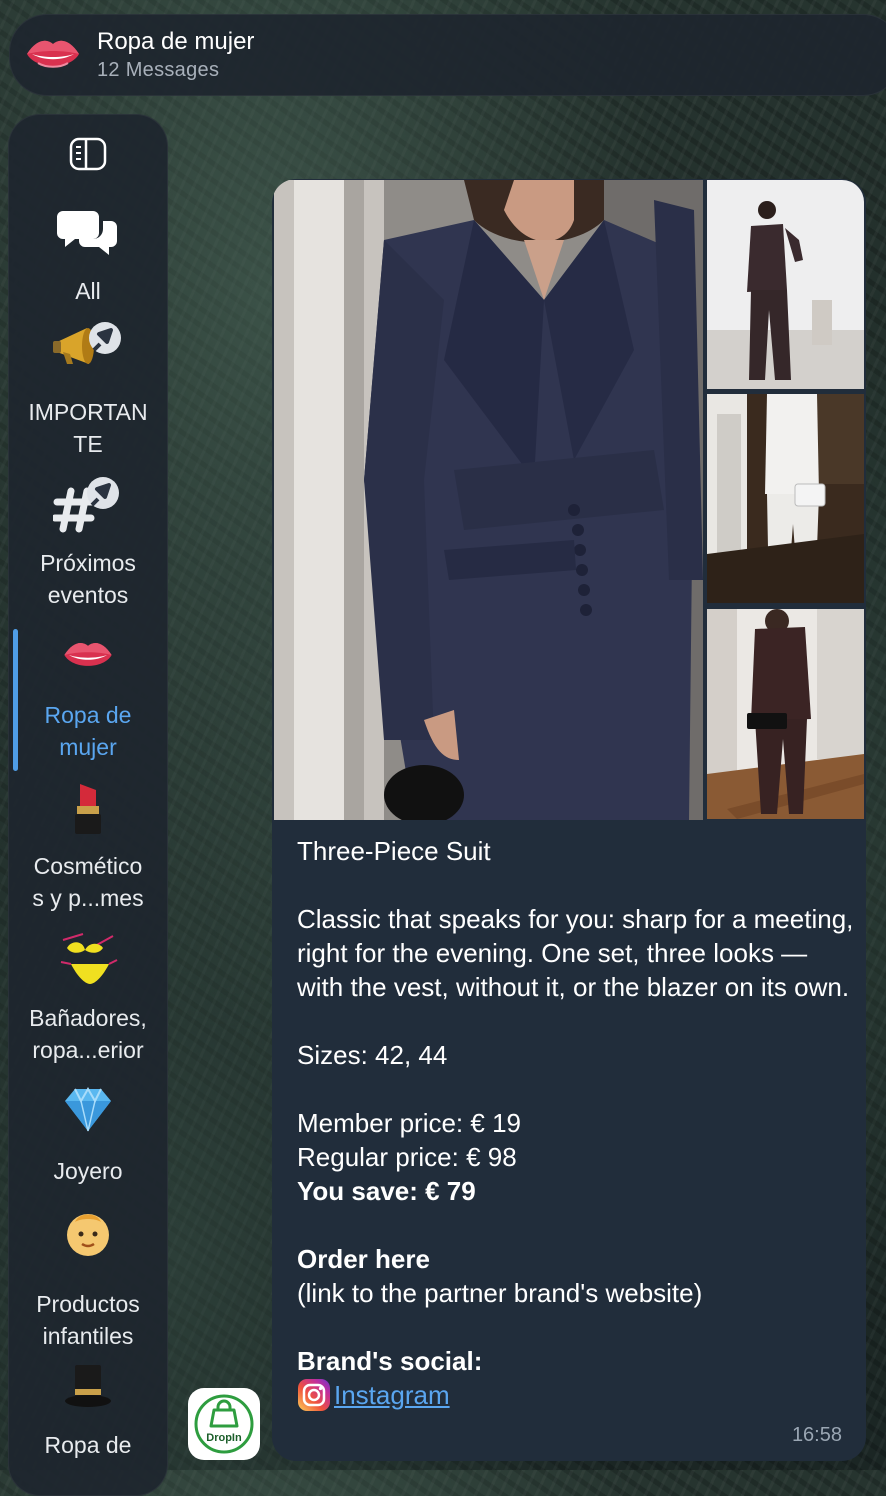 The height and width of the screenshot is (1496, 886). Describe the element at coordinates (88, 898) in the screenshot. I see `folder-label: s y p...mes` at that location.